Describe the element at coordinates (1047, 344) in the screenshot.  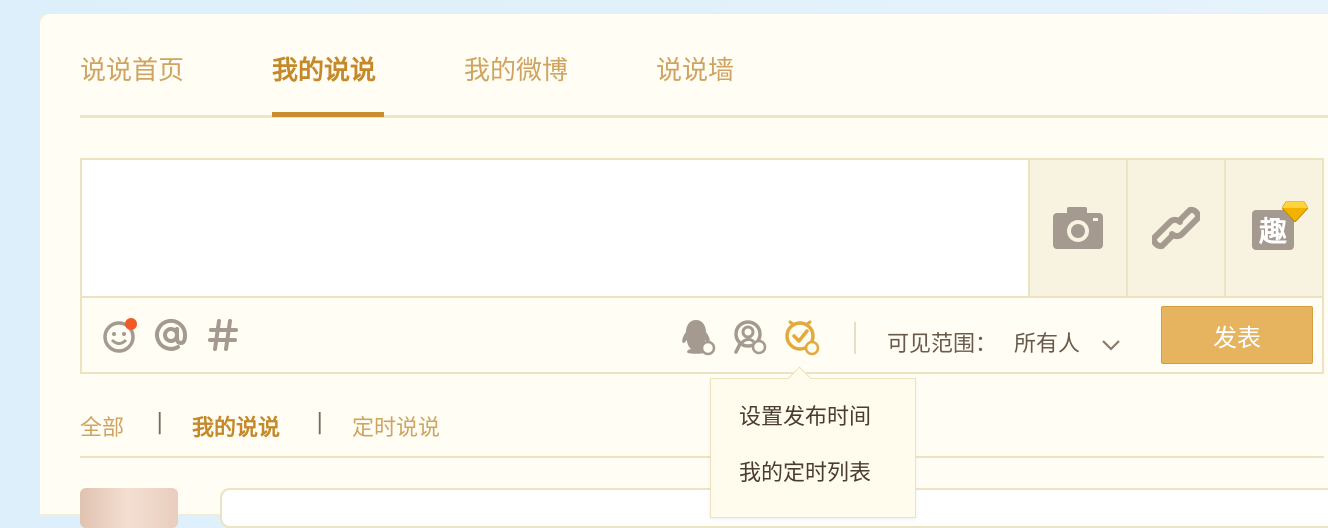
I see `visibility-value: 所有人` at that location.